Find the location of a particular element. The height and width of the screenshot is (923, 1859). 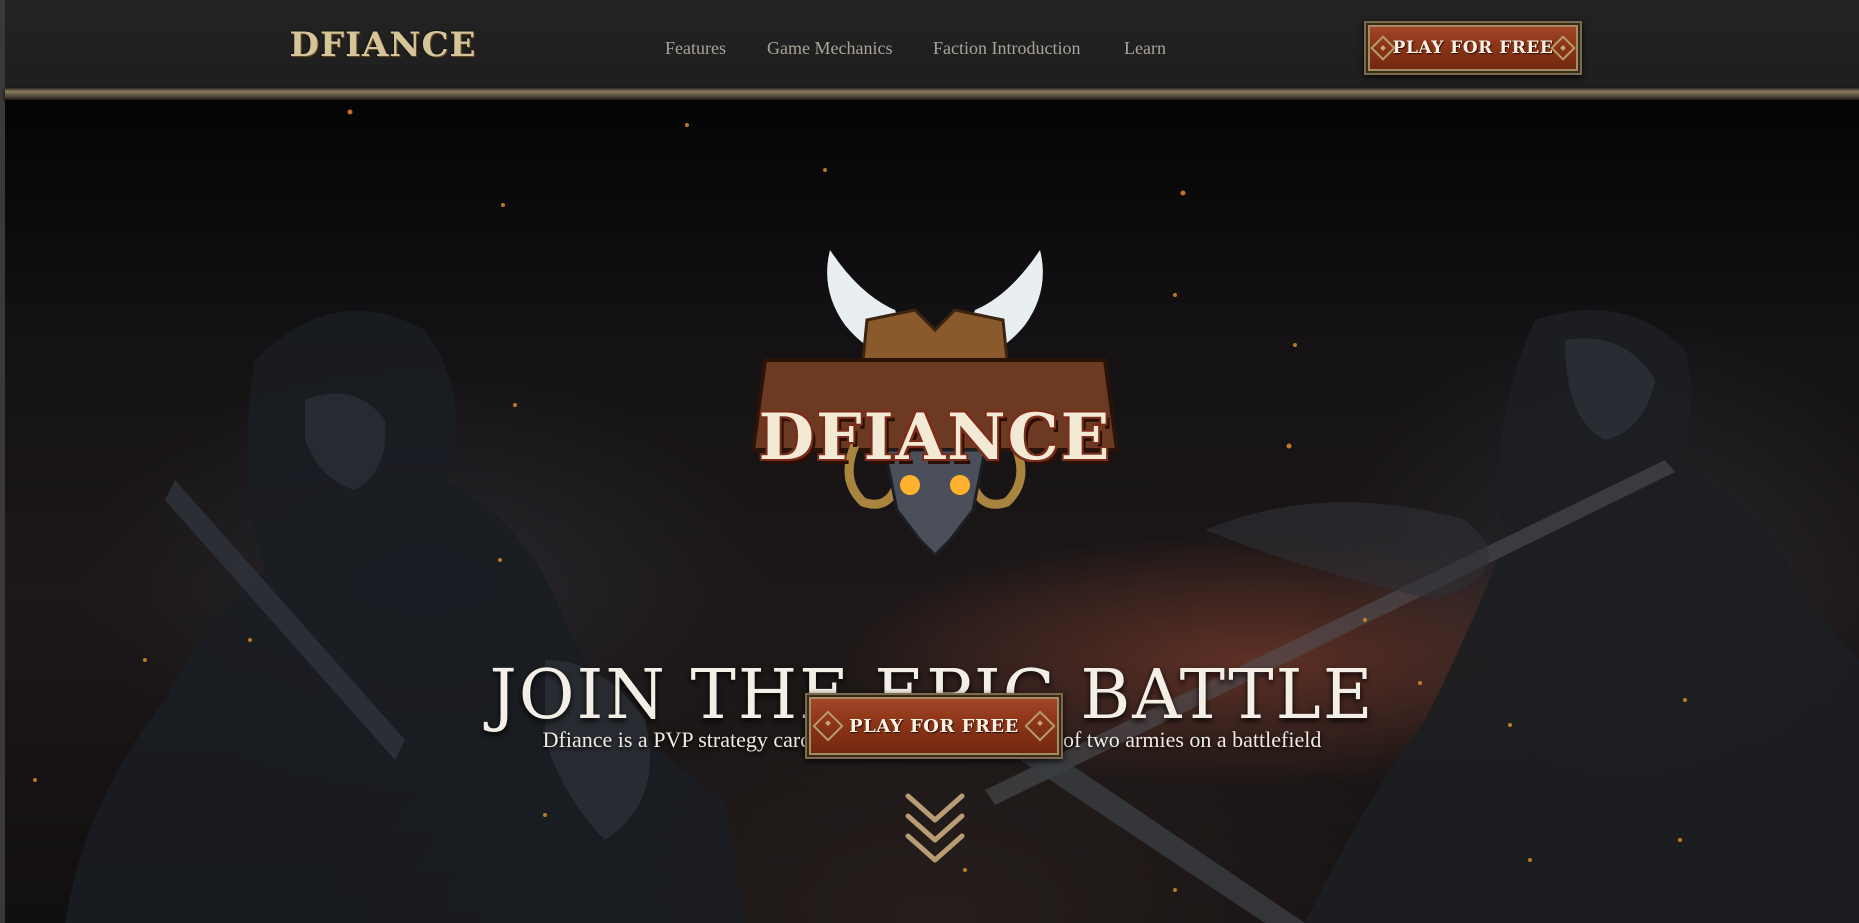

hero-logo-text: DFIANCE is located at coordinates (935, 437).